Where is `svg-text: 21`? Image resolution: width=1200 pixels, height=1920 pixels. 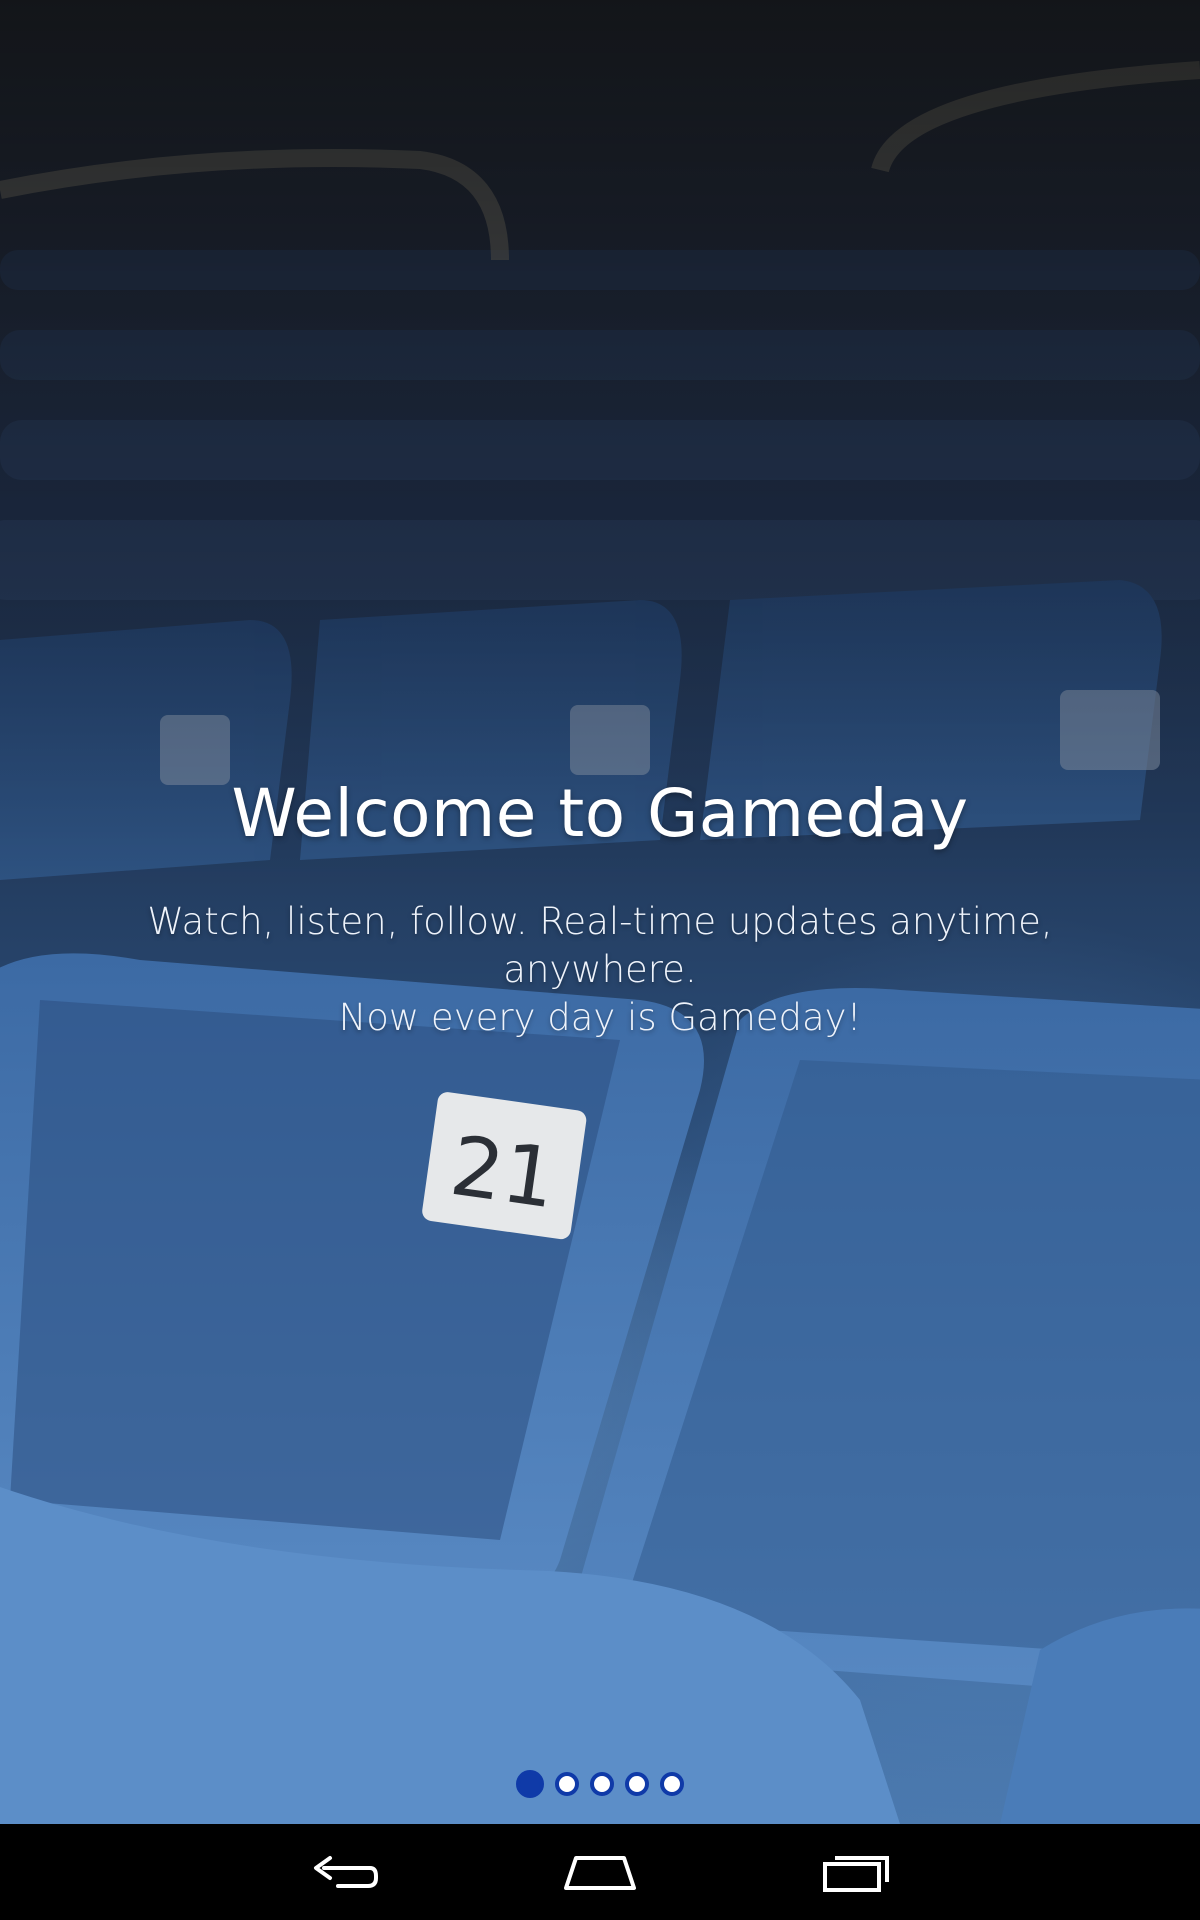
svg-text: 21 is located at coordinates (503, 1173).